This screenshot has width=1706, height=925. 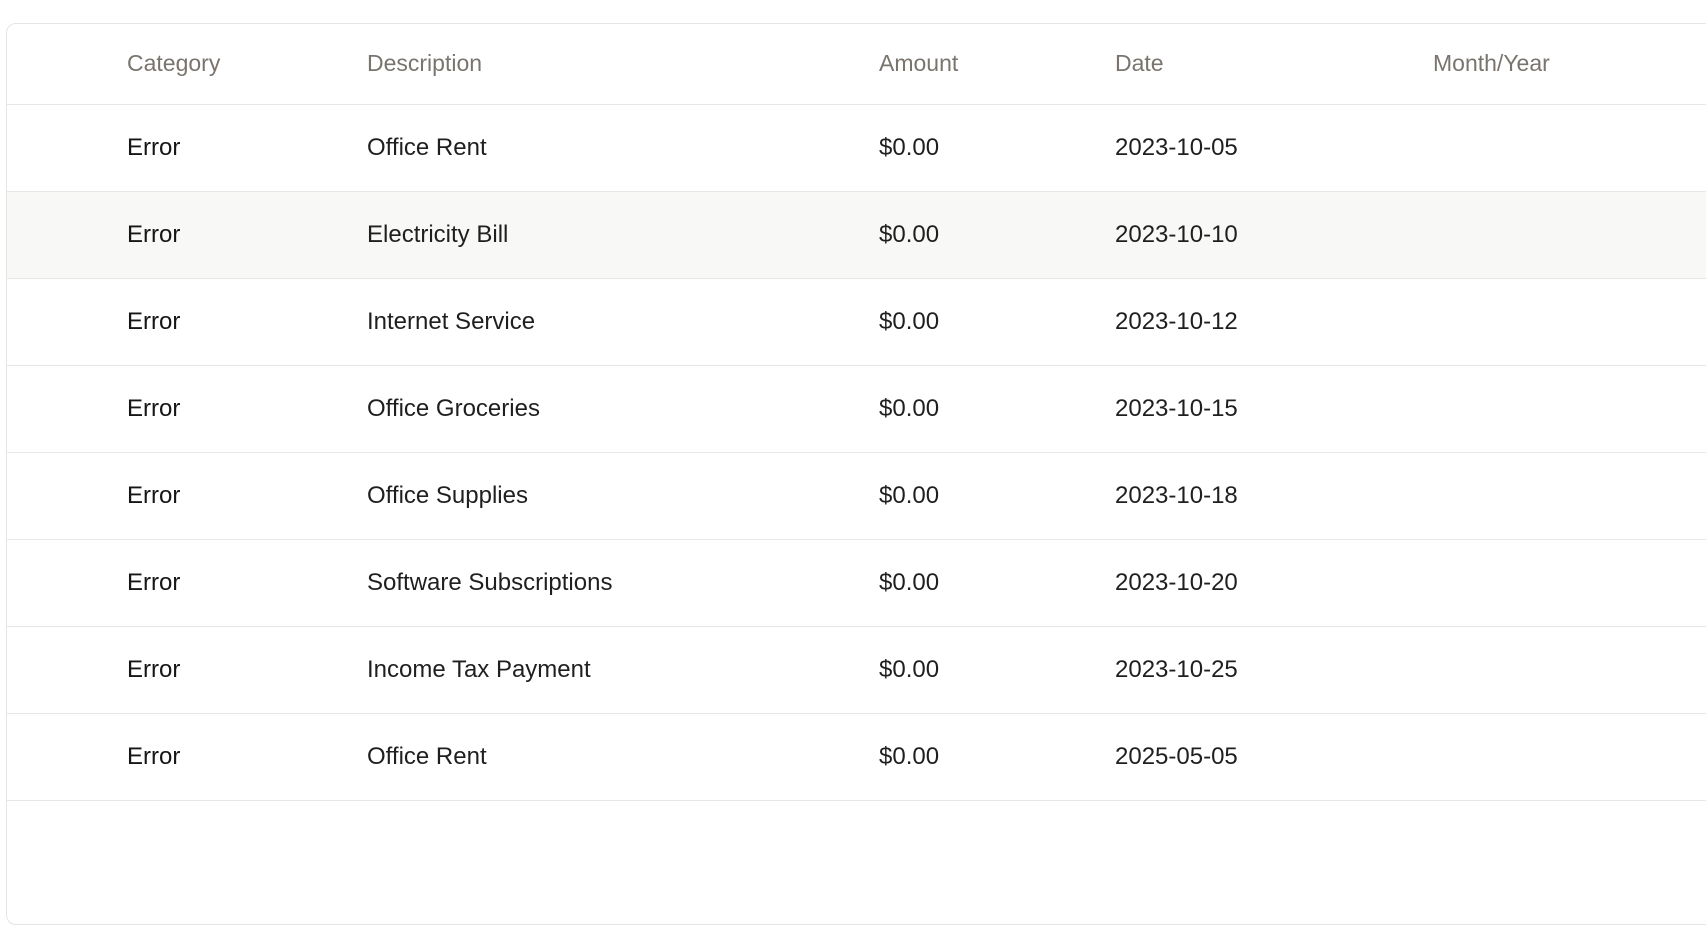 I want to click on column-header-category: Category, so click(x=187, y=64).